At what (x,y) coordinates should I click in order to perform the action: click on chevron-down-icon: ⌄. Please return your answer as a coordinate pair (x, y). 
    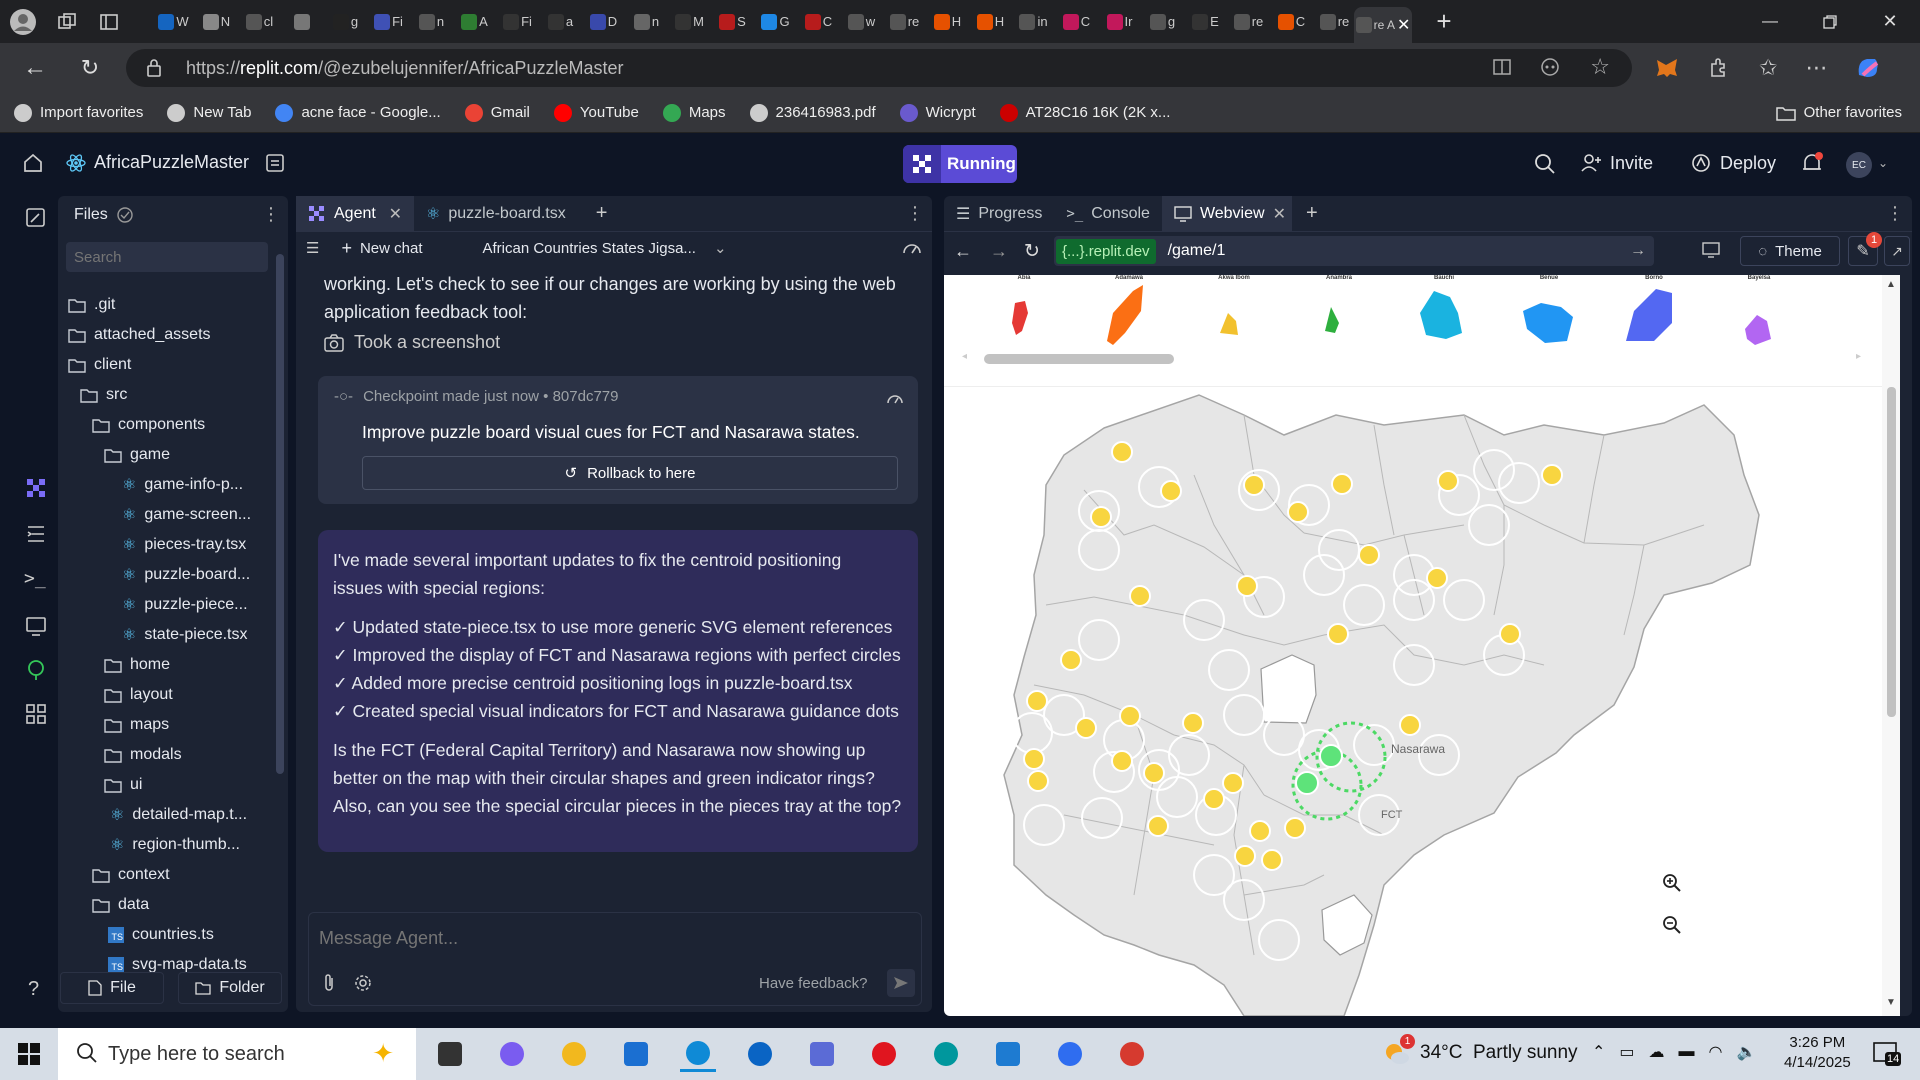
    Looking at the image, I should click on (1883, 163).